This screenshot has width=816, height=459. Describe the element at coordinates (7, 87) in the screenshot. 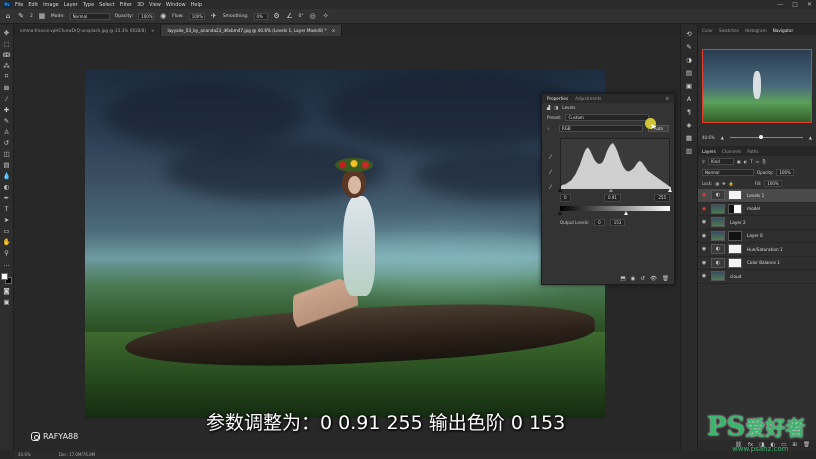

I see `frame-tool-icon: ⊠` at that location.